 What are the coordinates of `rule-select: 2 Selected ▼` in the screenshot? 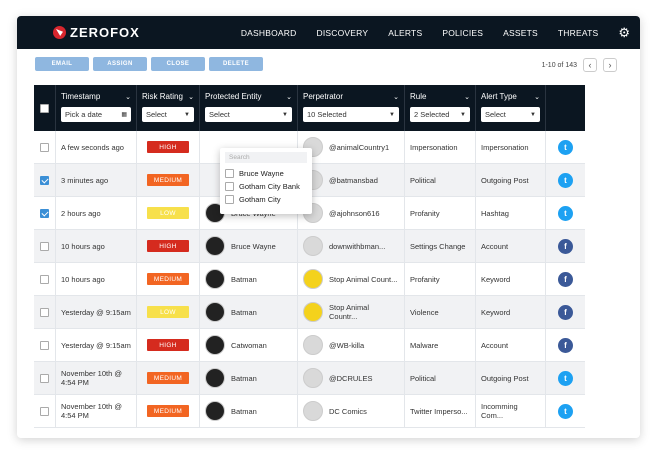 It's located at (440, 114).